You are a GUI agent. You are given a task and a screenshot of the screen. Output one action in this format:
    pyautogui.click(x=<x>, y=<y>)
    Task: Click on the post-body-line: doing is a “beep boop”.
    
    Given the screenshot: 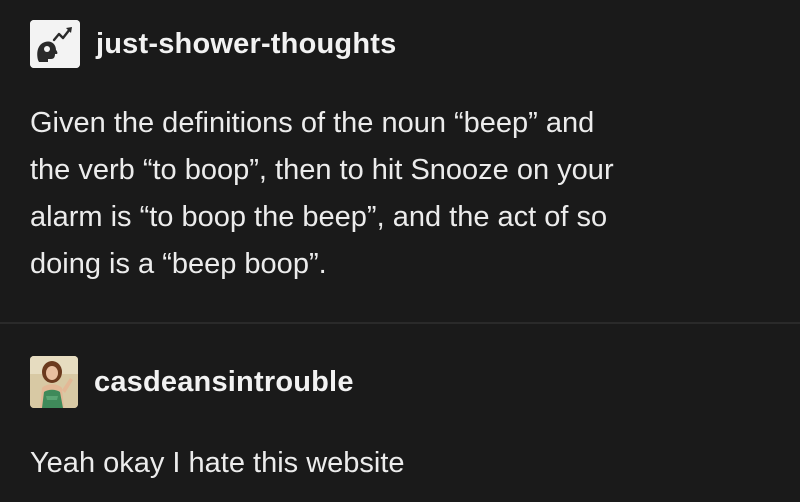 What is the action you would take?
    pyautogui.click(x=178, y=264)
    